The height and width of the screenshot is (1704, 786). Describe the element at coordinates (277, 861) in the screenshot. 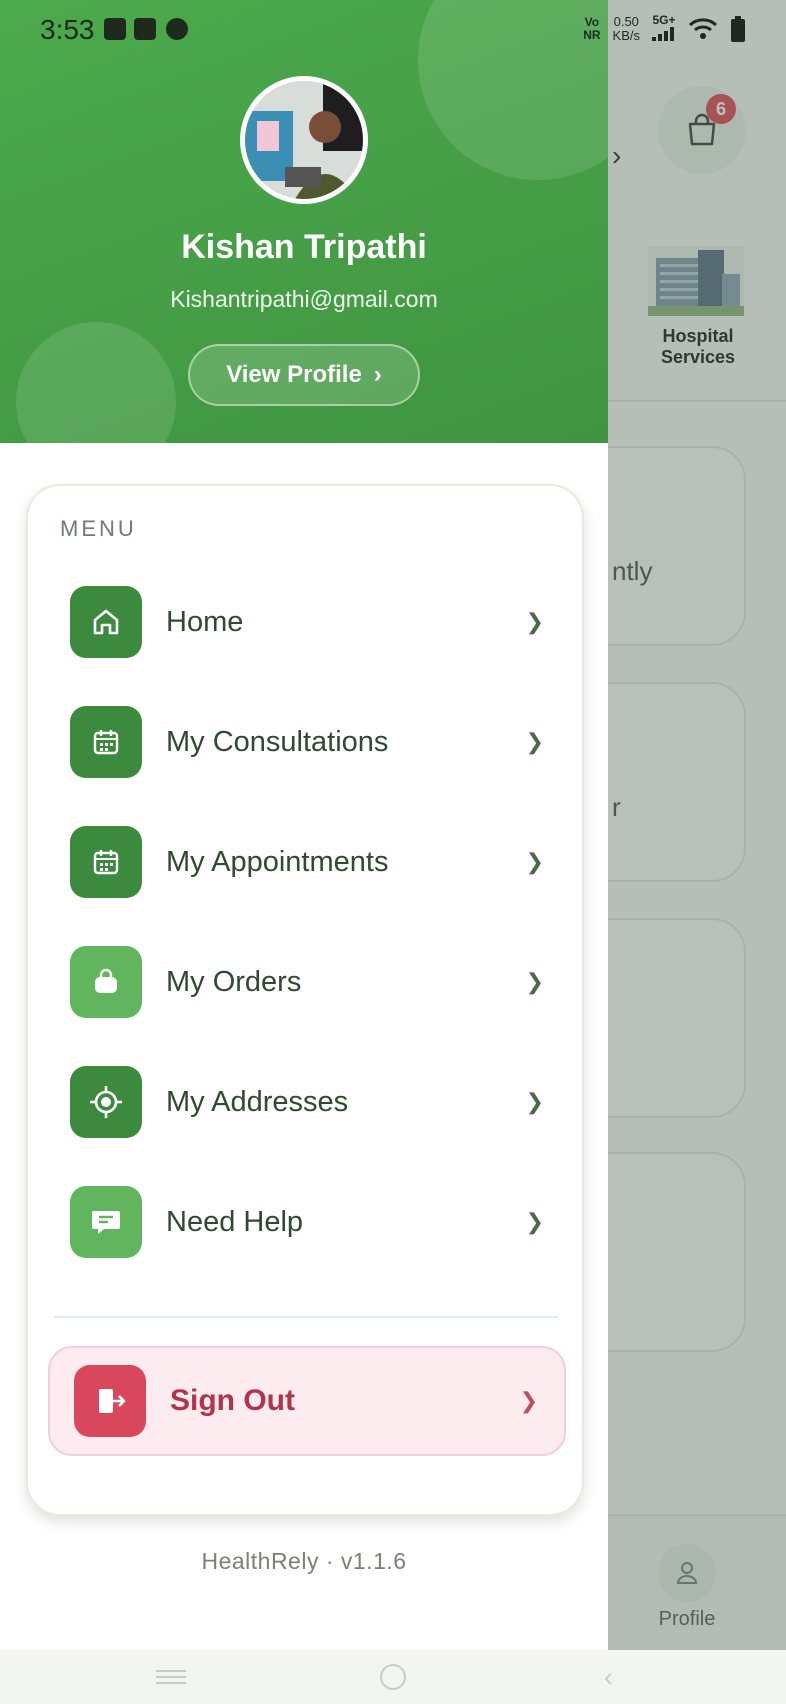

I see `menu-item-label: My Appointments` at that location.